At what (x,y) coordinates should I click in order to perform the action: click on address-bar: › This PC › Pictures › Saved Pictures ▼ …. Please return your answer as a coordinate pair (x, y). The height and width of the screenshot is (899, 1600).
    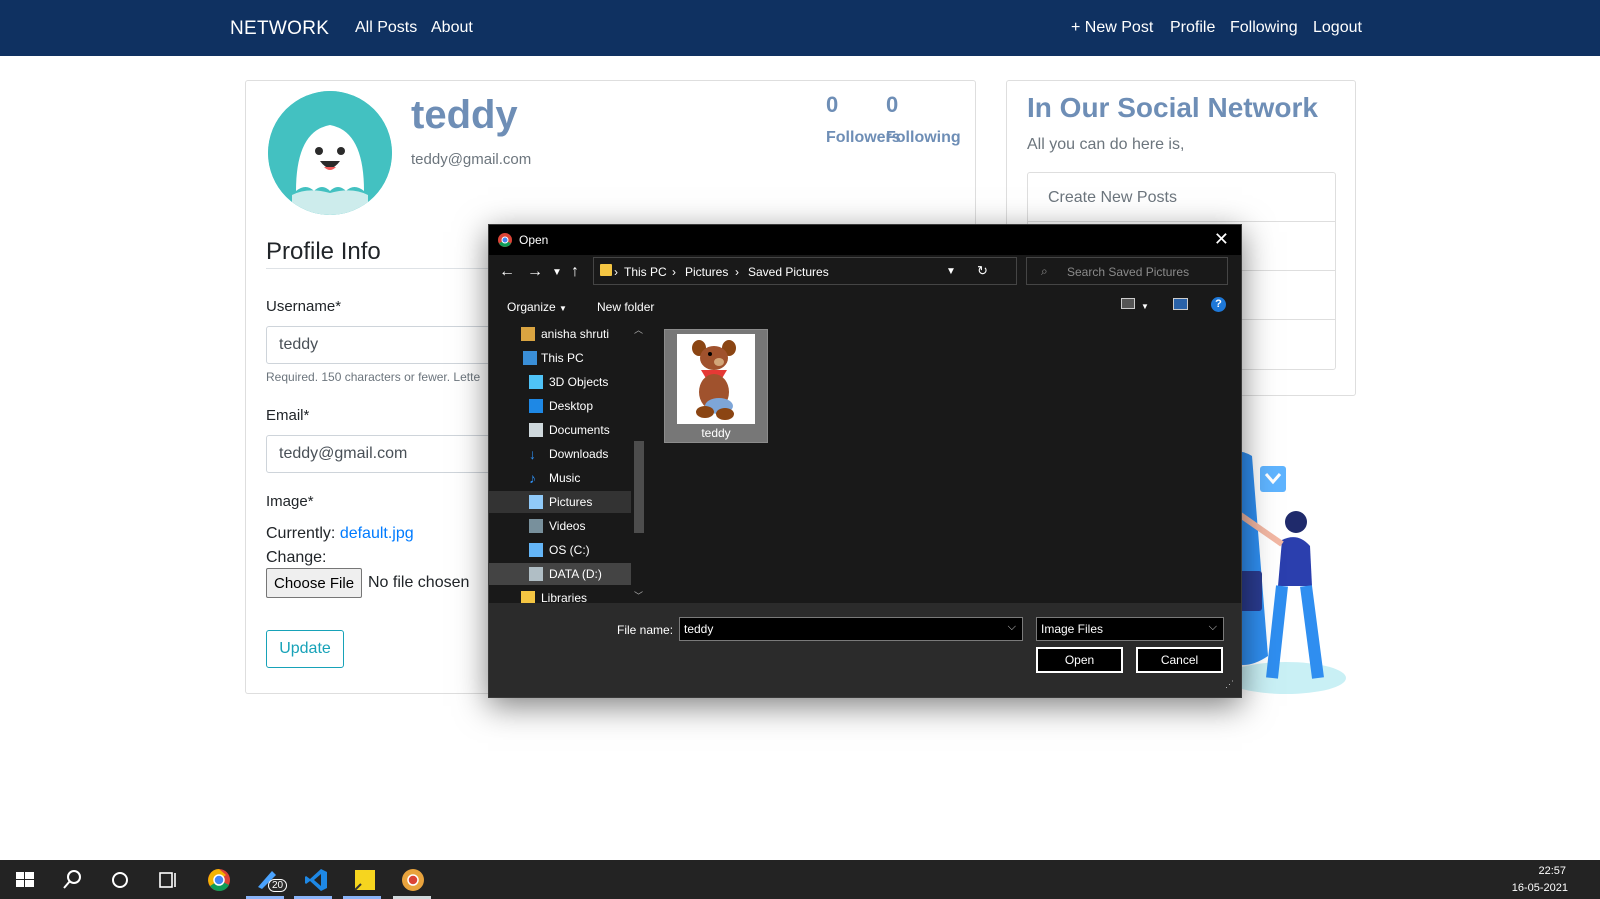
    Looking at the image, I should click on (805, 271).